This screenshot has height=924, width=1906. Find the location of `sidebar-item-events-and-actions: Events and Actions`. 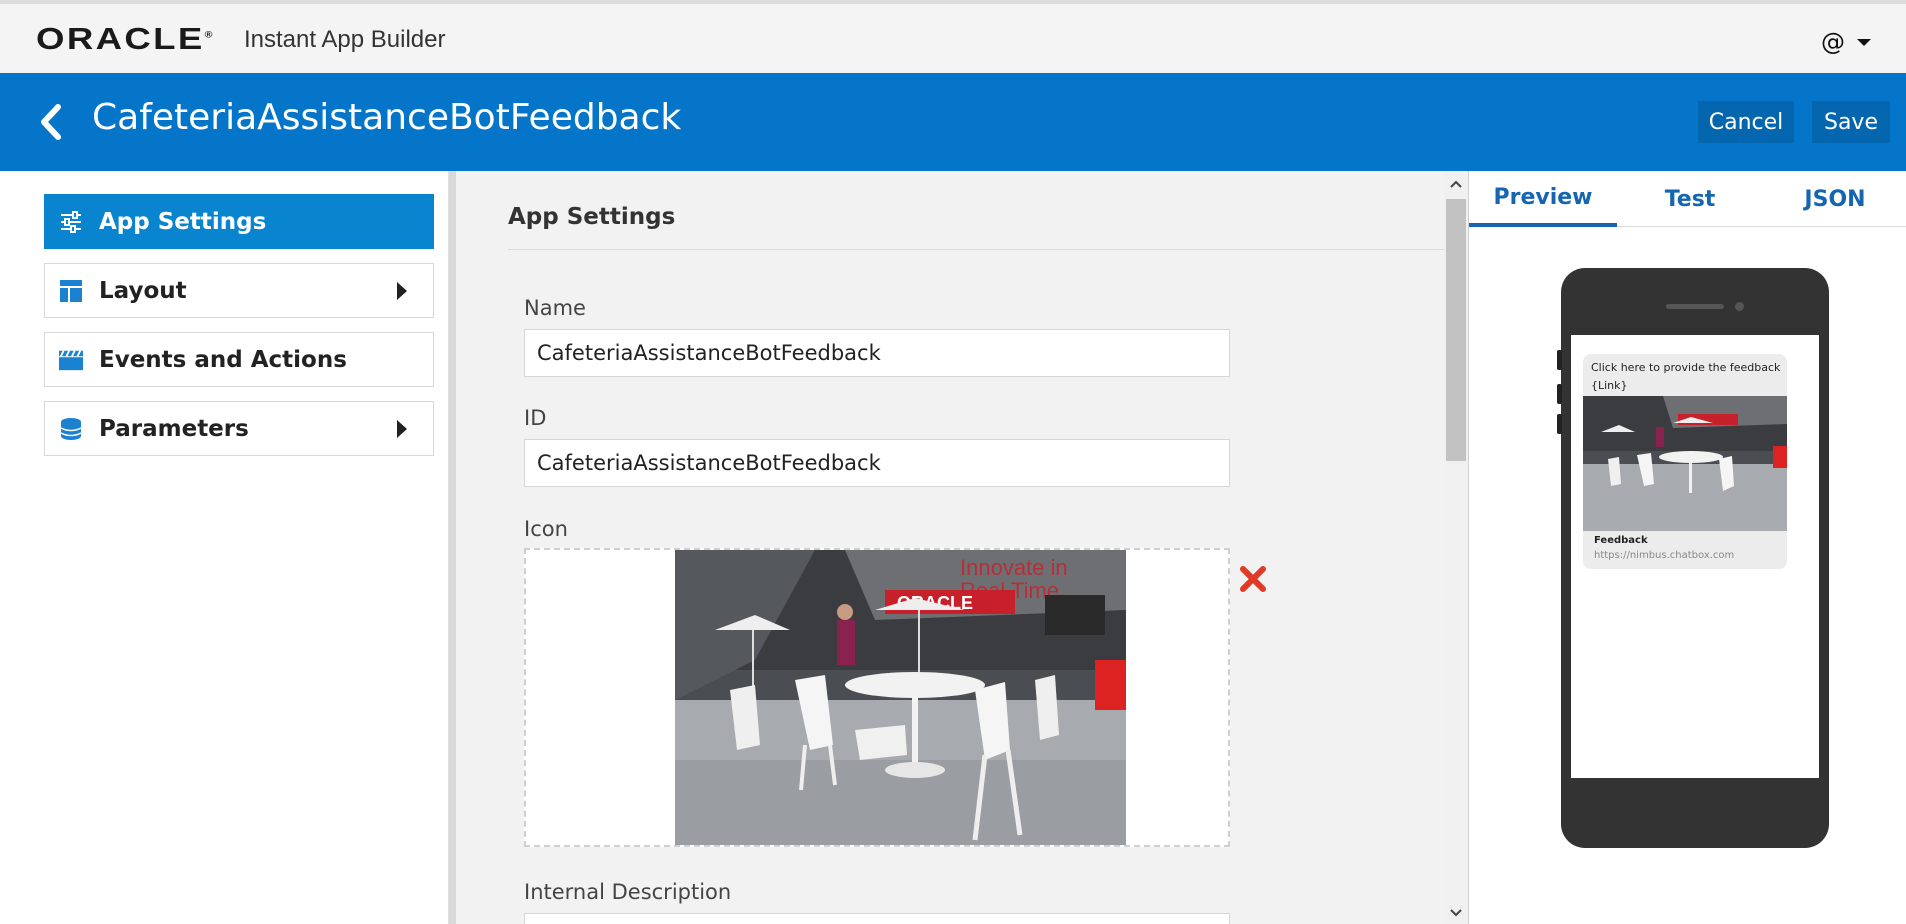

sidebar-item-events-and-actions: Events and Actions is located at coordinates (239, 359).